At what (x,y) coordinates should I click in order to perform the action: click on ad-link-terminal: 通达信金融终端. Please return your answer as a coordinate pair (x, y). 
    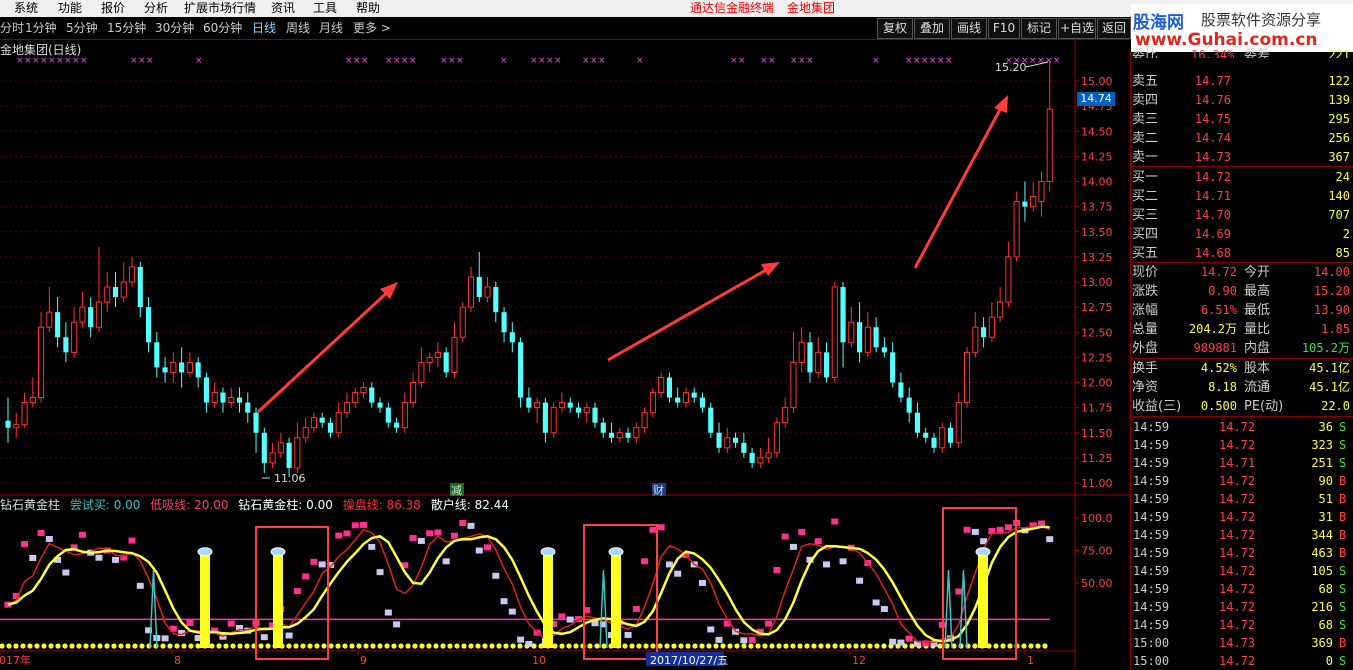
    Looking at the image, I should click on (732, 8).